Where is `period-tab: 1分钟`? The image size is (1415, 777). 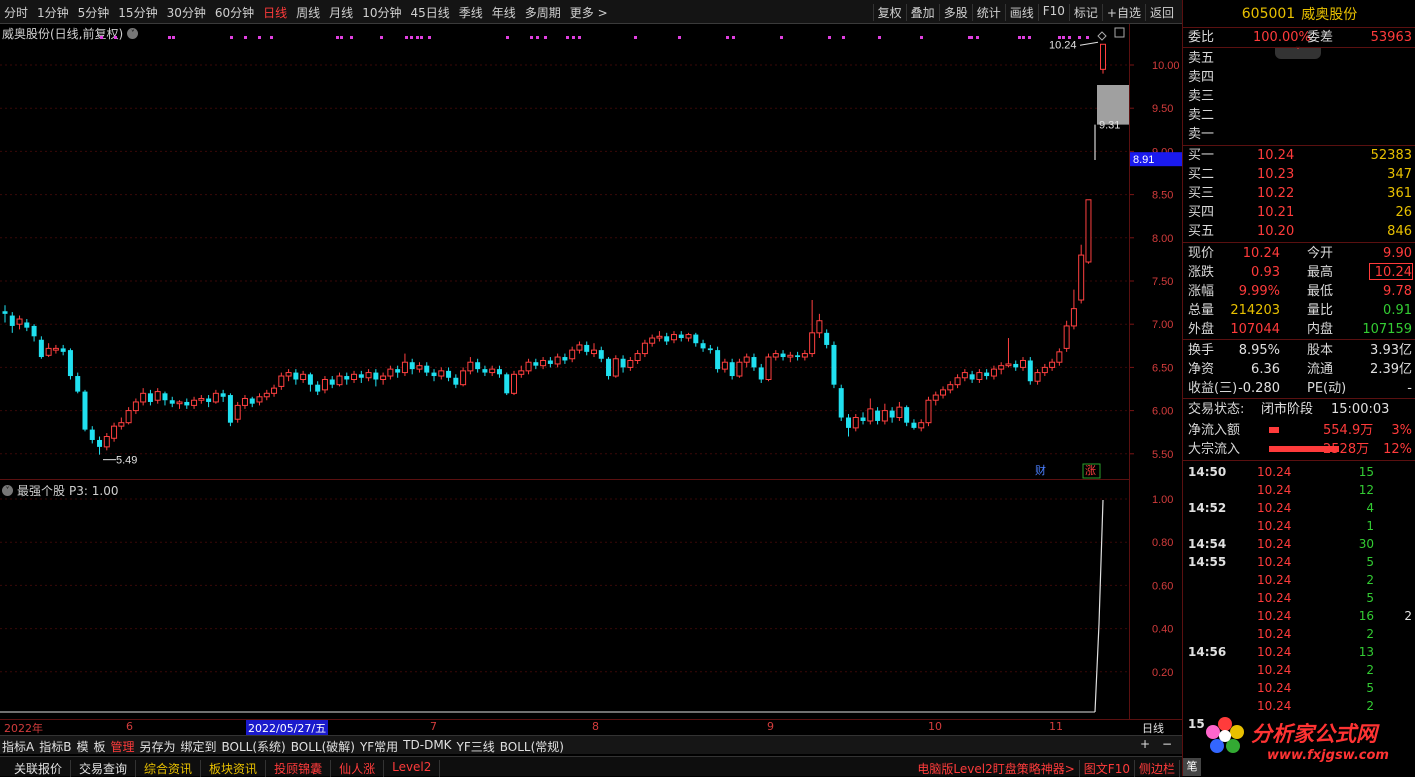 period-tab: 1分钟 is located at coordinates (53, 12).